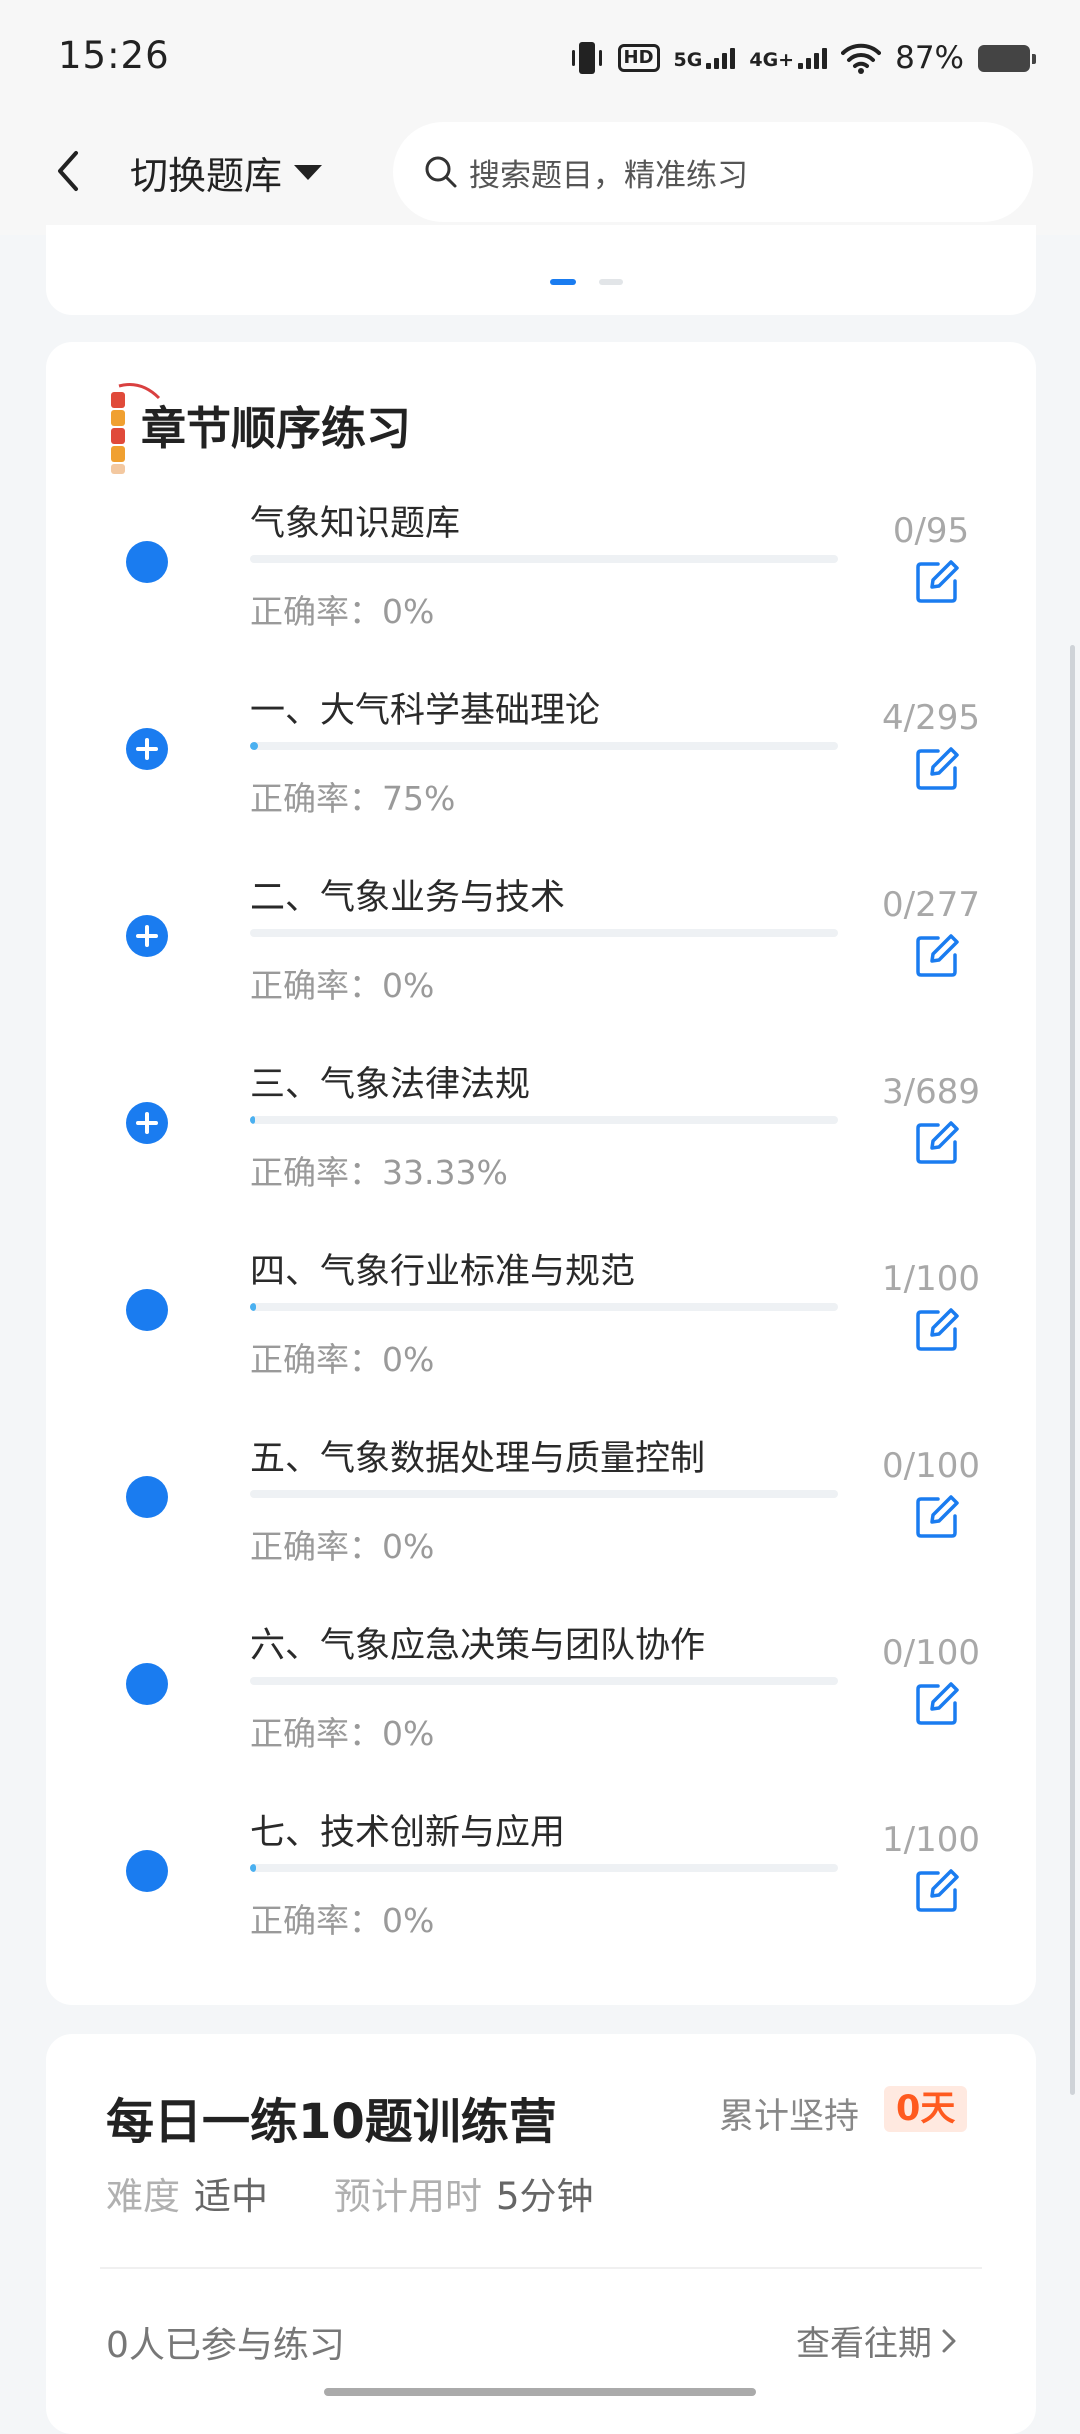  Describe the element at coordinates (225, 2345) in the screenshot. I see `participants-count: 0人已参与练习` at that location.